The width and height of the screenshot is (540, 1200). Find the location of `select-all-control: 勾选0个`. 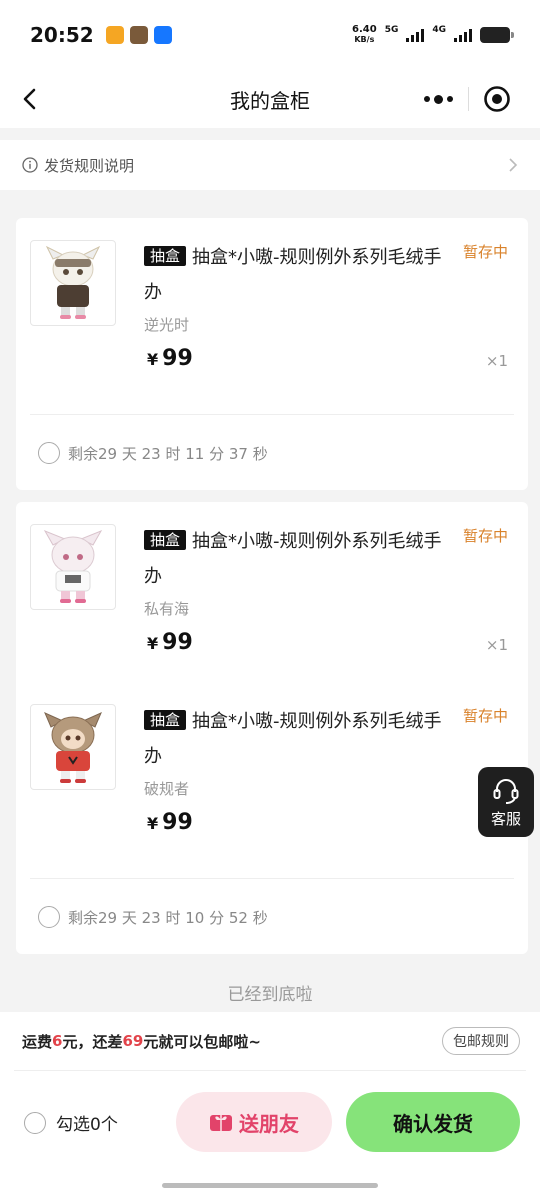

select-all-control: 勾选0个 is located at coordinates (71, 1122).